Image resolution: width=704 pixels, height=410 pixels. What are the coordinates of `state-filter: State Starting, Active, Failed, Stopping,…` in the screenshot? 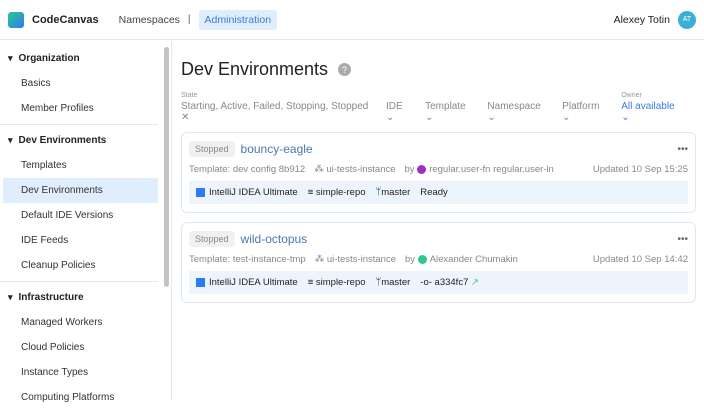 It's located at (277, 107).